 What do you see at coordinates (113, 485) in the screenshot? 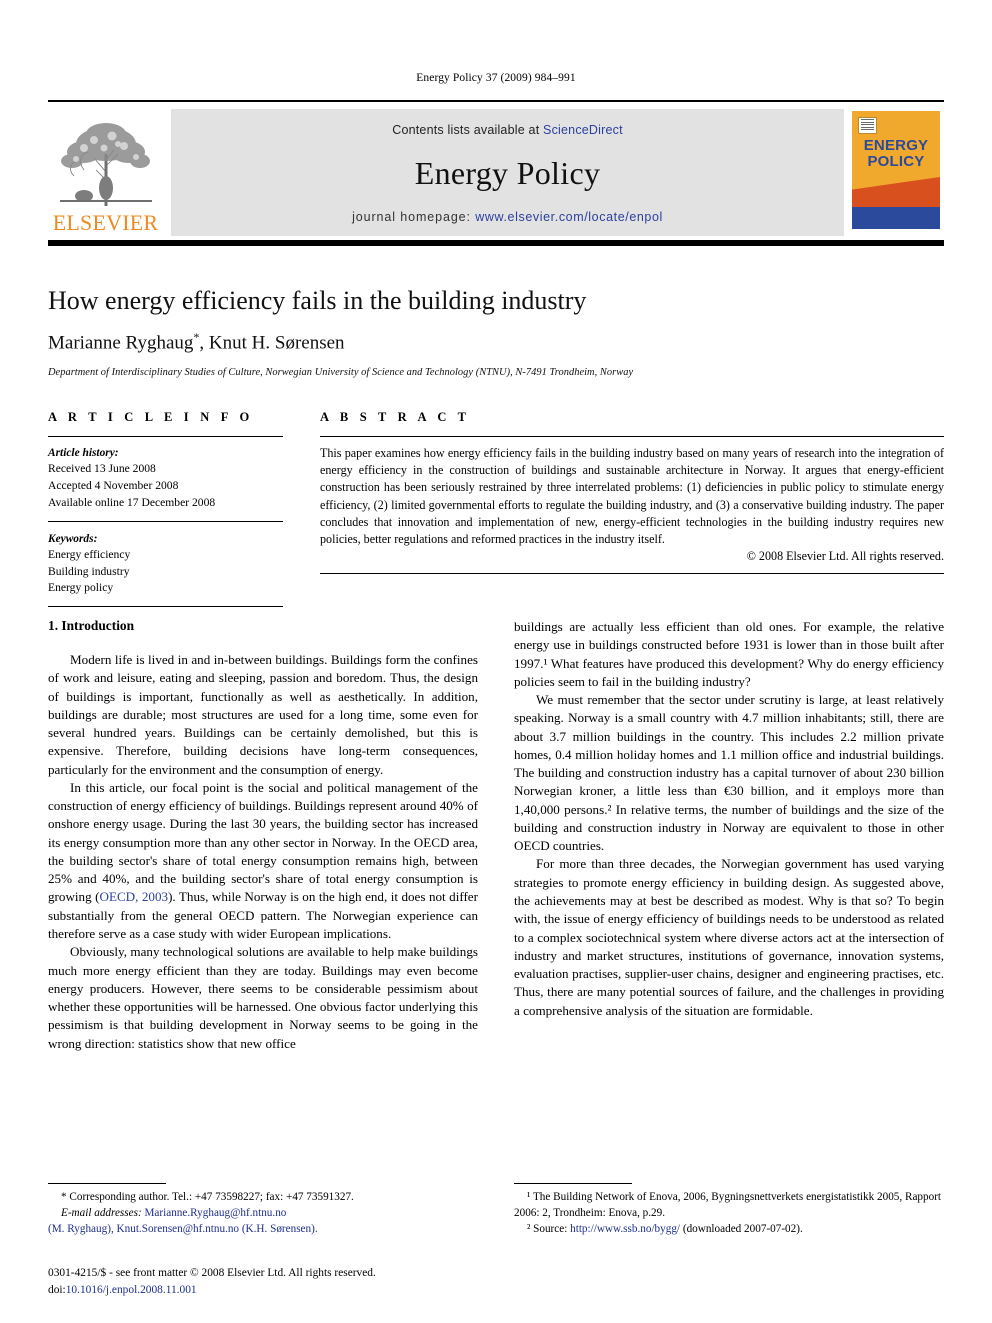
I see `article-history-accepted: Accepted 4 November 2008` at bounding box center [113, 485].